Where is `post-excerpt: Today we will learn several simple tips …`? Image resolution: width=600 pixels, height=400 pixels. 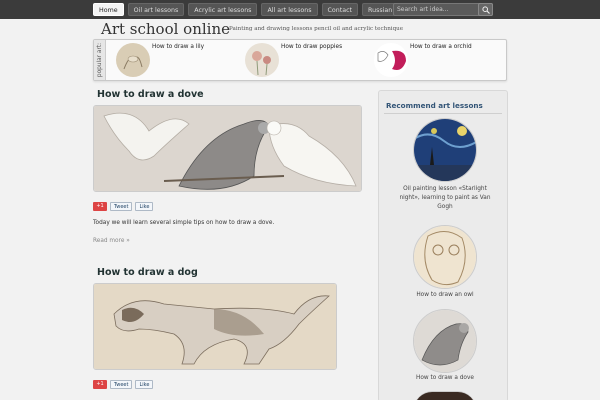
post-excerpt: Today we will learn several simple tips … is located at coordinates (184, 223).